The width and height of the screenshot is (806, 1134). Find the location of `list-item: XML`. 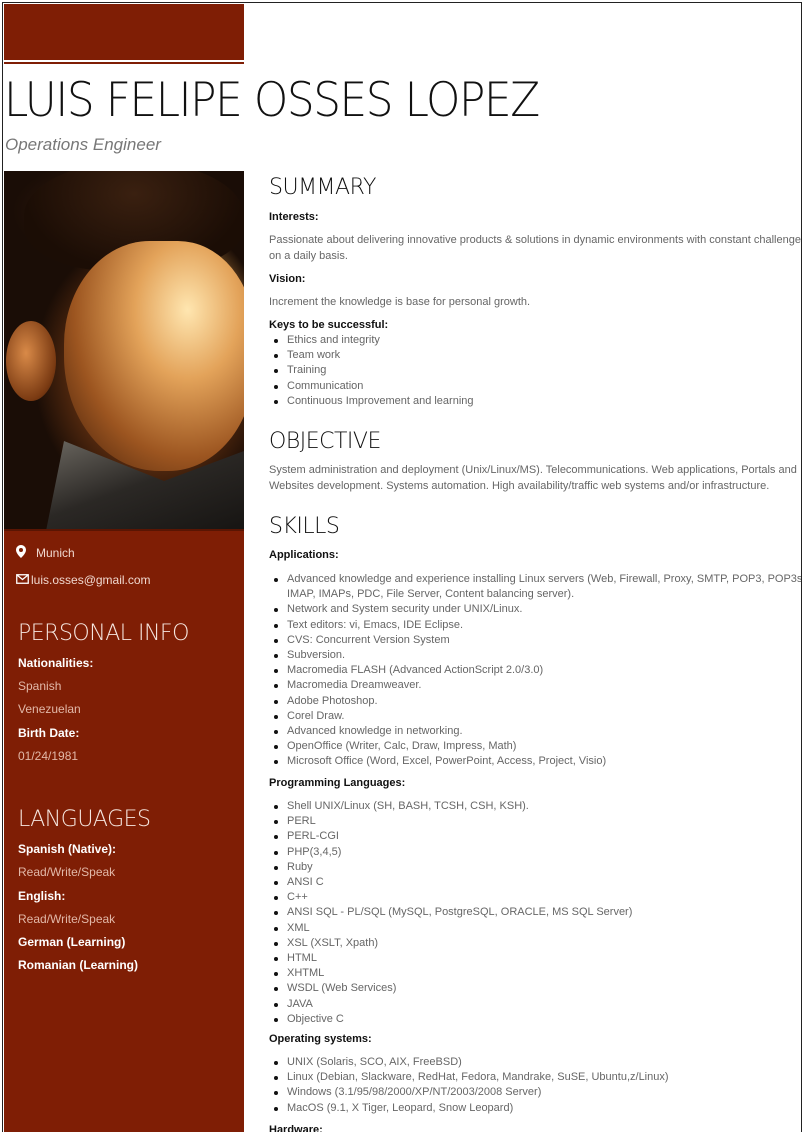

list-item: XML is located at coordinates (537, 928).